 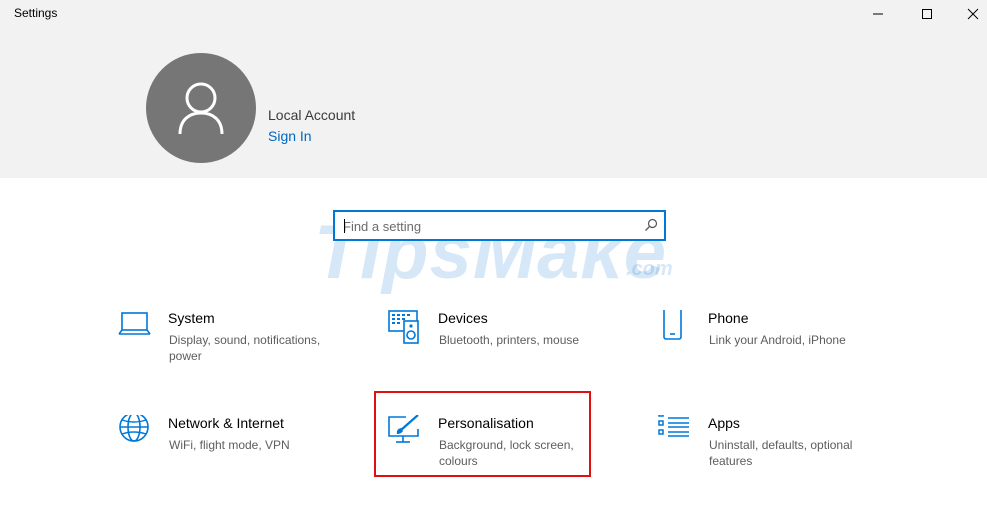 I want to click on category-description: WiFi, flight mode, VPN, so click(x=229, y=445).